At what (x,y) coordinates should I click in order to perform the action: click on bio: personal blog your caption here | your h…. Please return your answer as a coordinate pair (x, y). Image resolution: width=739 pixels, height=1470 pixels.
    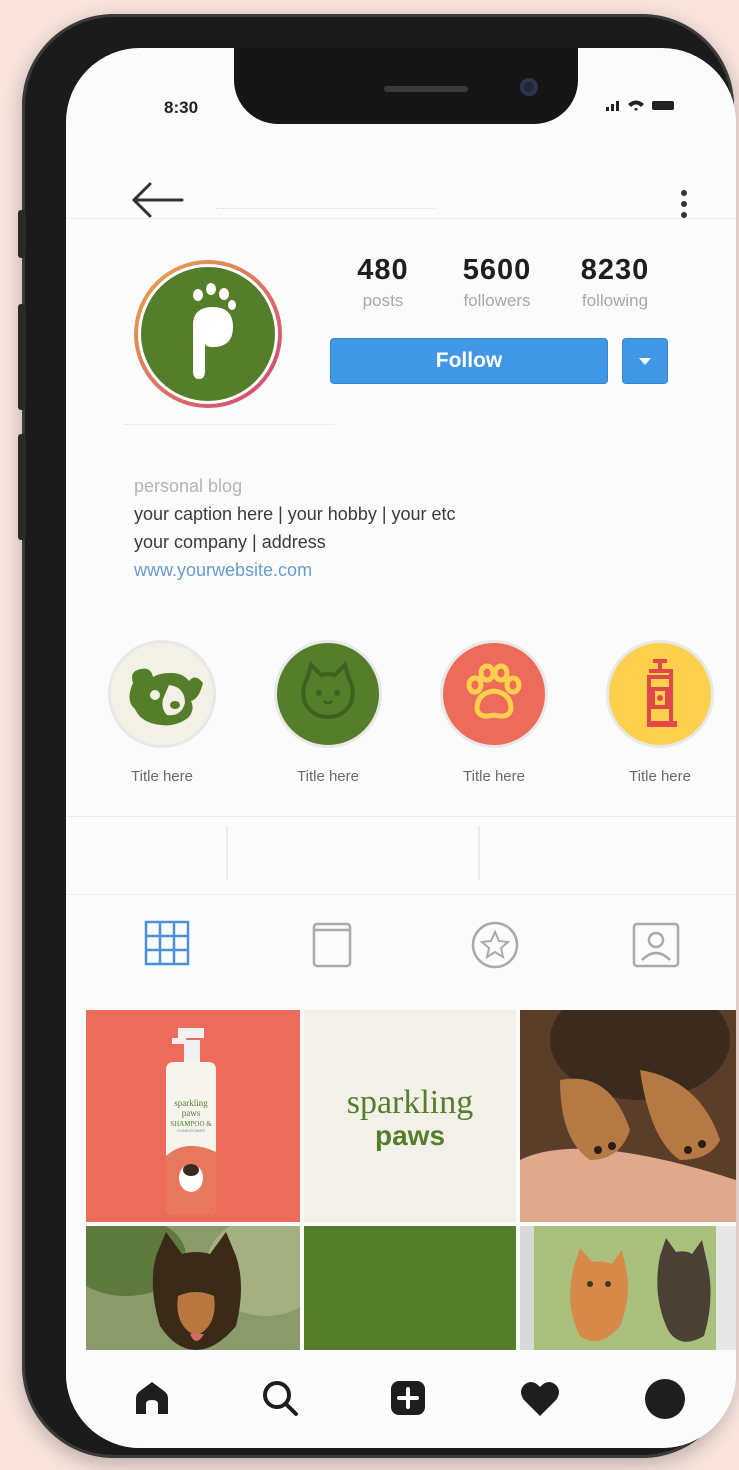
    Looking at the image, I should click on (394, 528).